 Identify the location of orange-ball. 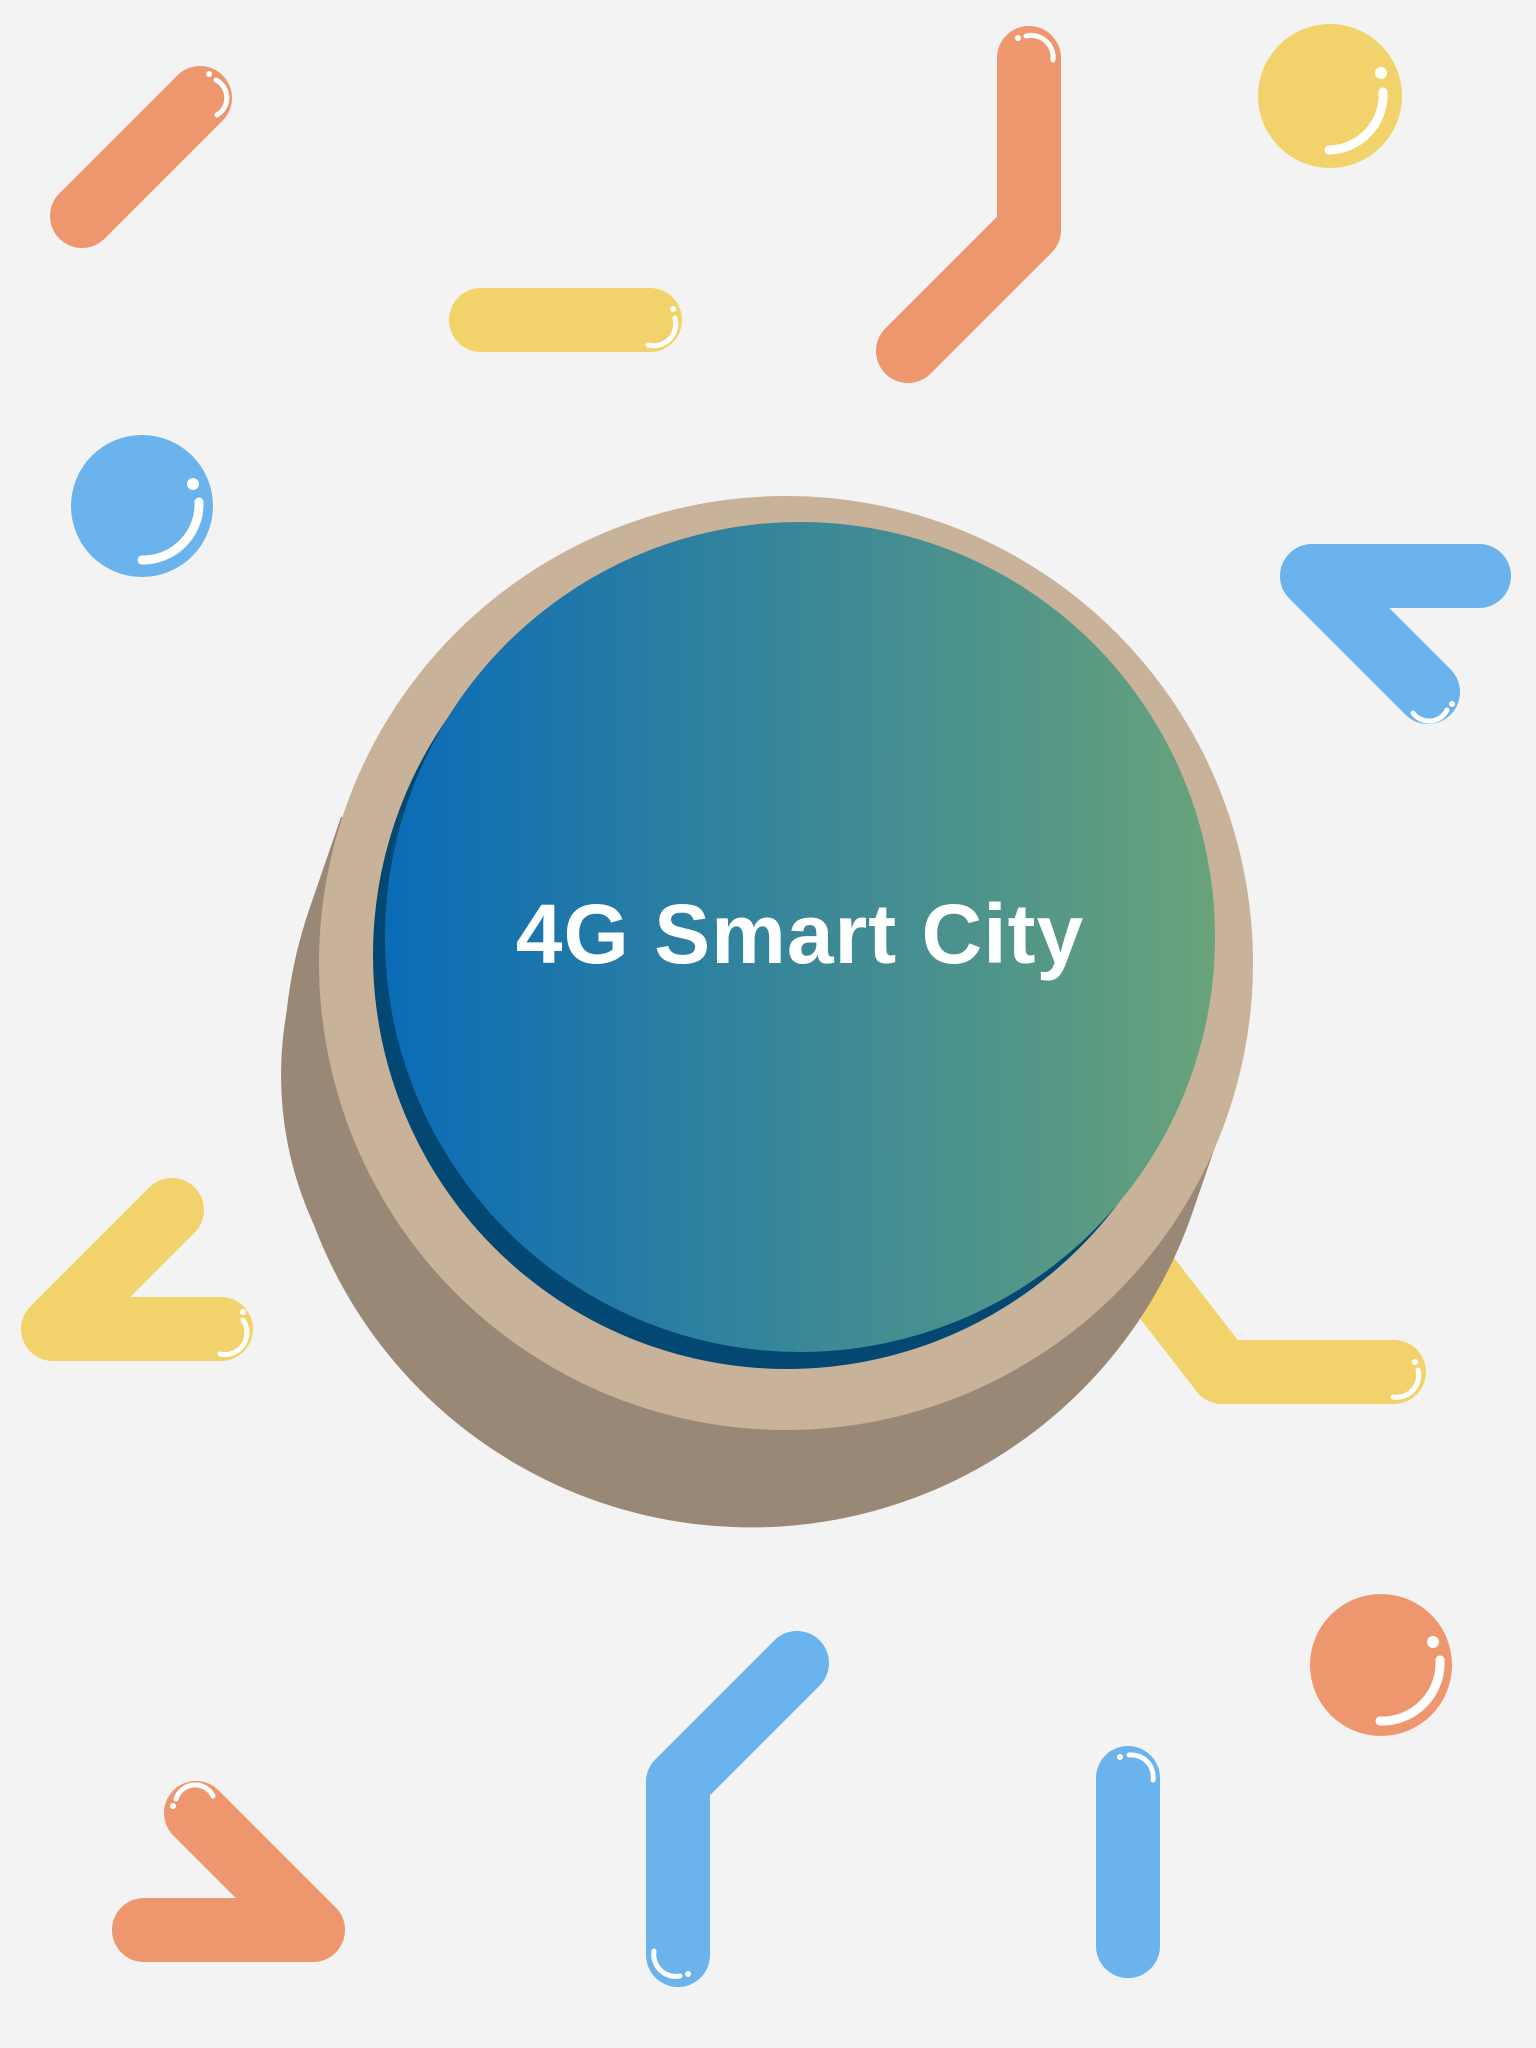
(1381, 1665).